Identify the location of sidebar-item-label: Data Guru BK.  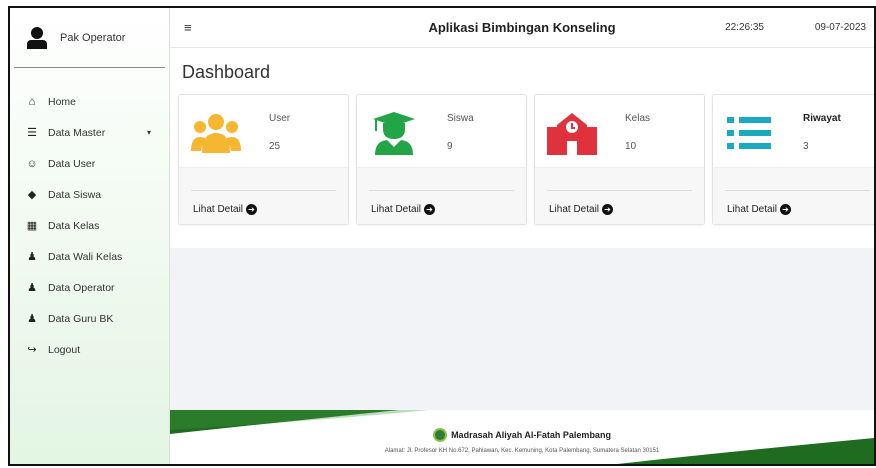
(81, 318).